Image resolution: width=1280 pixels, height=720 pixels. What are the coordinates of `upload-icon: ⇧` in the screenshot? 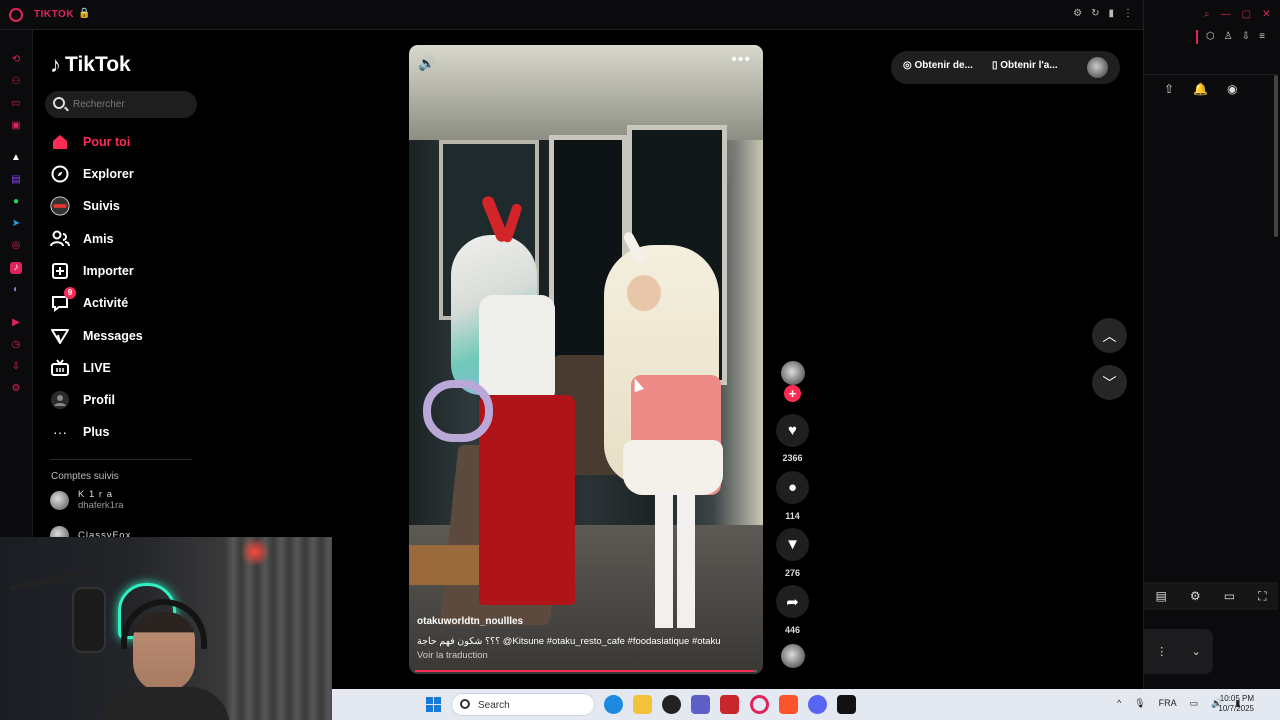 It's located at (1169, 89).